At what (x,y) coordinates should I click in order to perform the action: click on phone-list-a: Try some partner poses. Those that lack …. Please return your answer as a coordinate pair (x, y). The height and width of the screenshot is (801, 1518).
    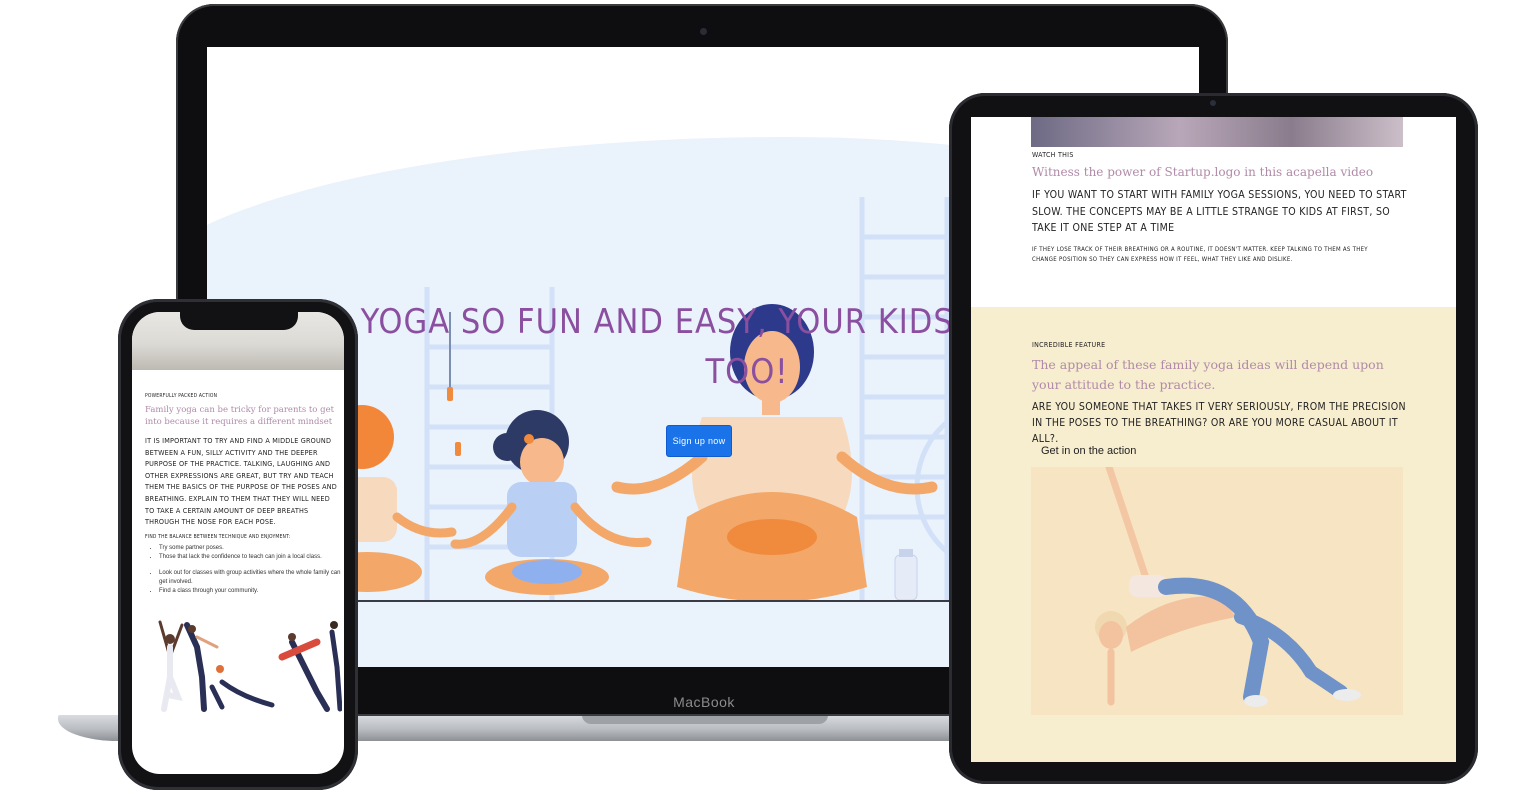
    Looking at the image, I should click on (244, 553).